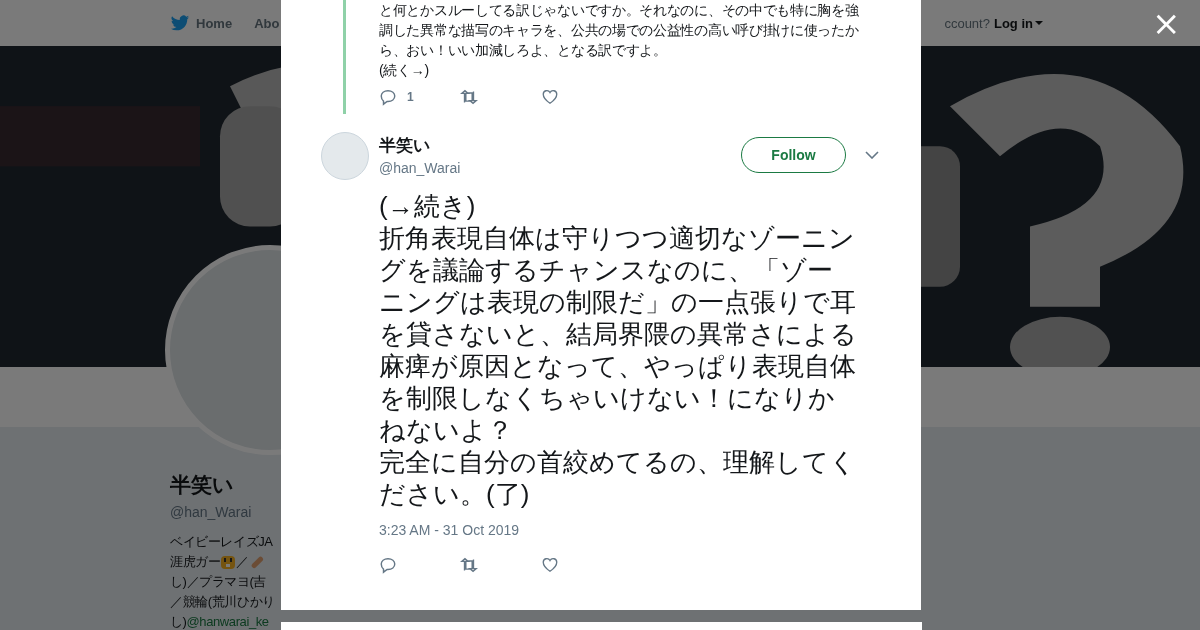 The image size is (1200, 630). I want to click on bio-text: ／, so click(242, 562).